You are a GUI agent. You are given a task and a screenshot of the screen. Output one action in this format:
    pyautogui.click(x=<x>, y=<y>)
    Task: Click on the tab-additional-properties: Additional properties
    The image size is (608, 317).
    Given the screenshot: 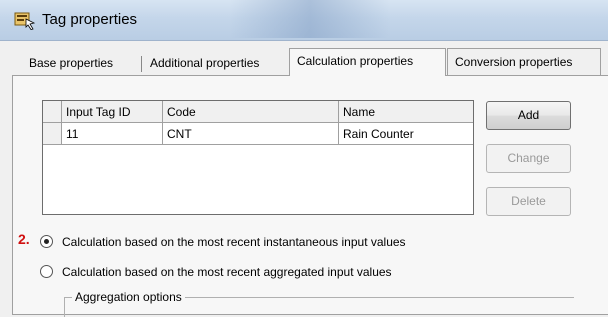 What is the action you would take?
    pyautogui.click(x=204, y=63)
    